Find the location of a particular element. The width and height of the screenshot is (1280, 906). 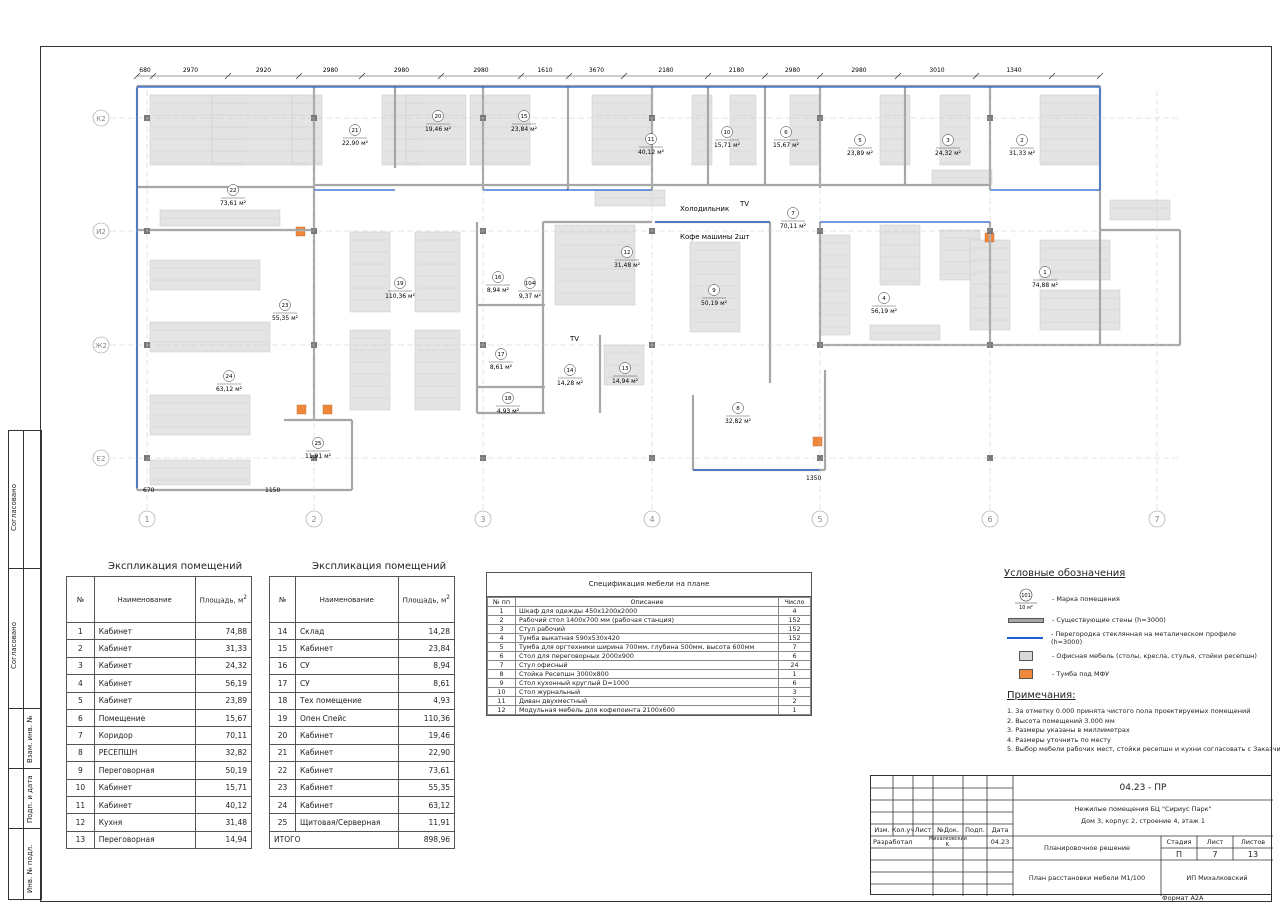

sheet-value: 7 is located at coordinates (1215, 854).